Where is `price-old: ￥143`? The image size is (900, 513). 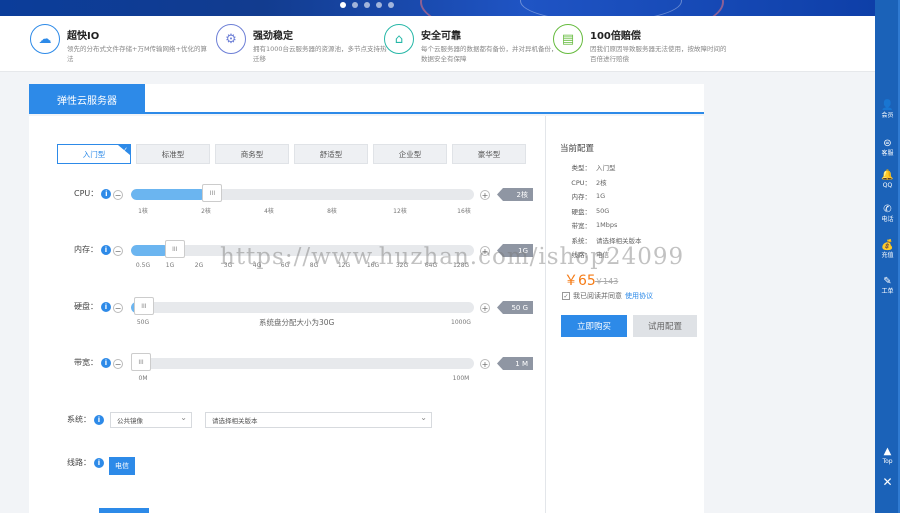
price-old: ￥143 is located at coordinates (607, 281).